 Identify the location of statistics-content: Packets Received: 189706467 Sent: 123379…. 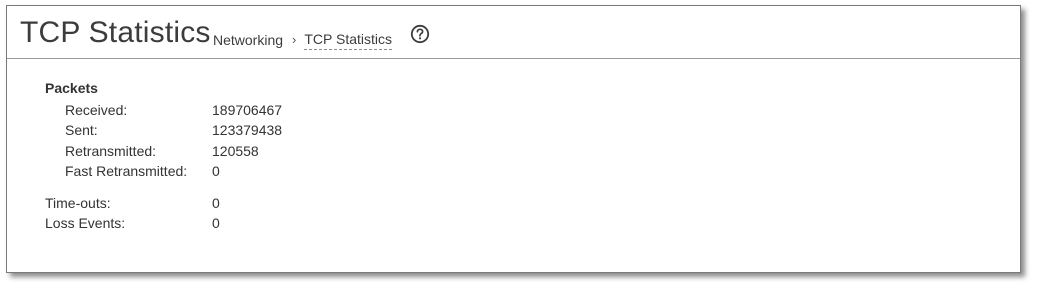
(163, 156).